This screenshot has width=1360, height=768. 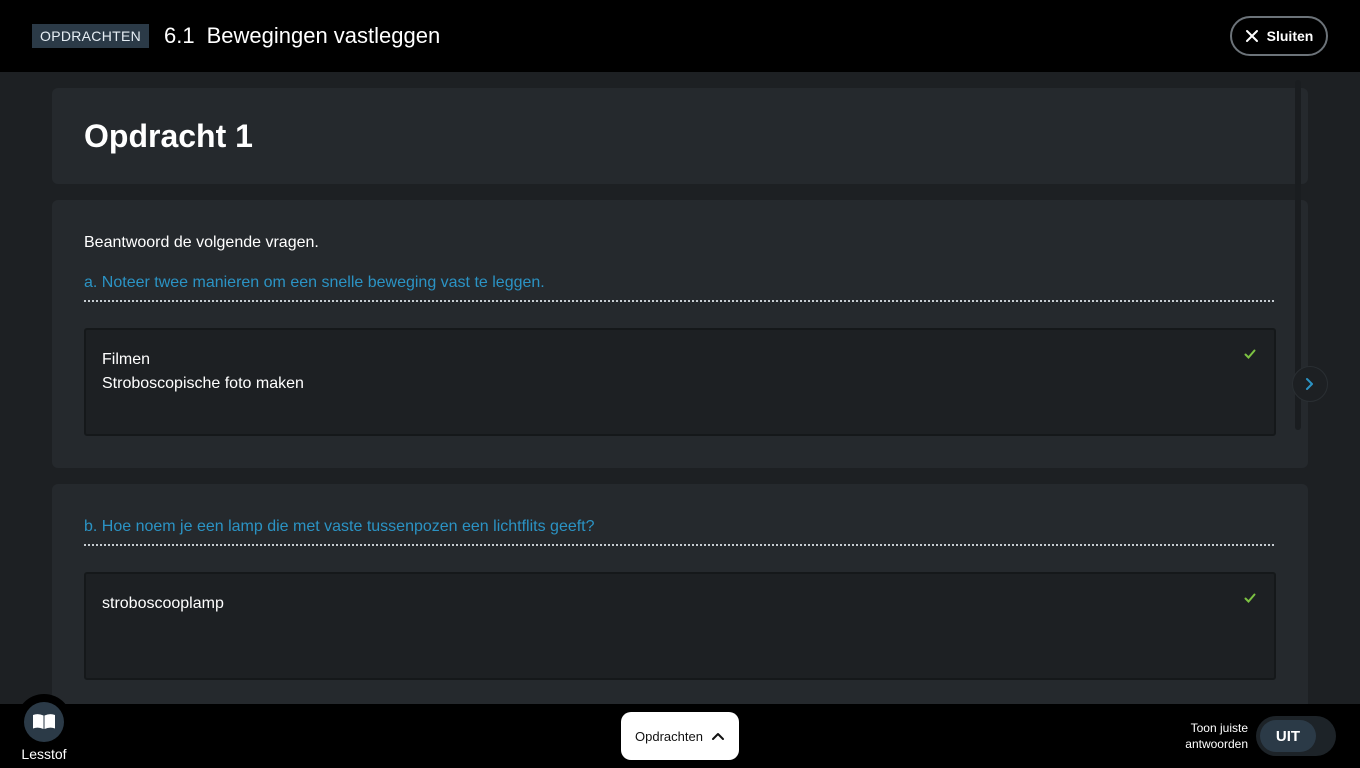 I want to click on answer-b-field: stroboscooplamp, so click(x=680, y=626).